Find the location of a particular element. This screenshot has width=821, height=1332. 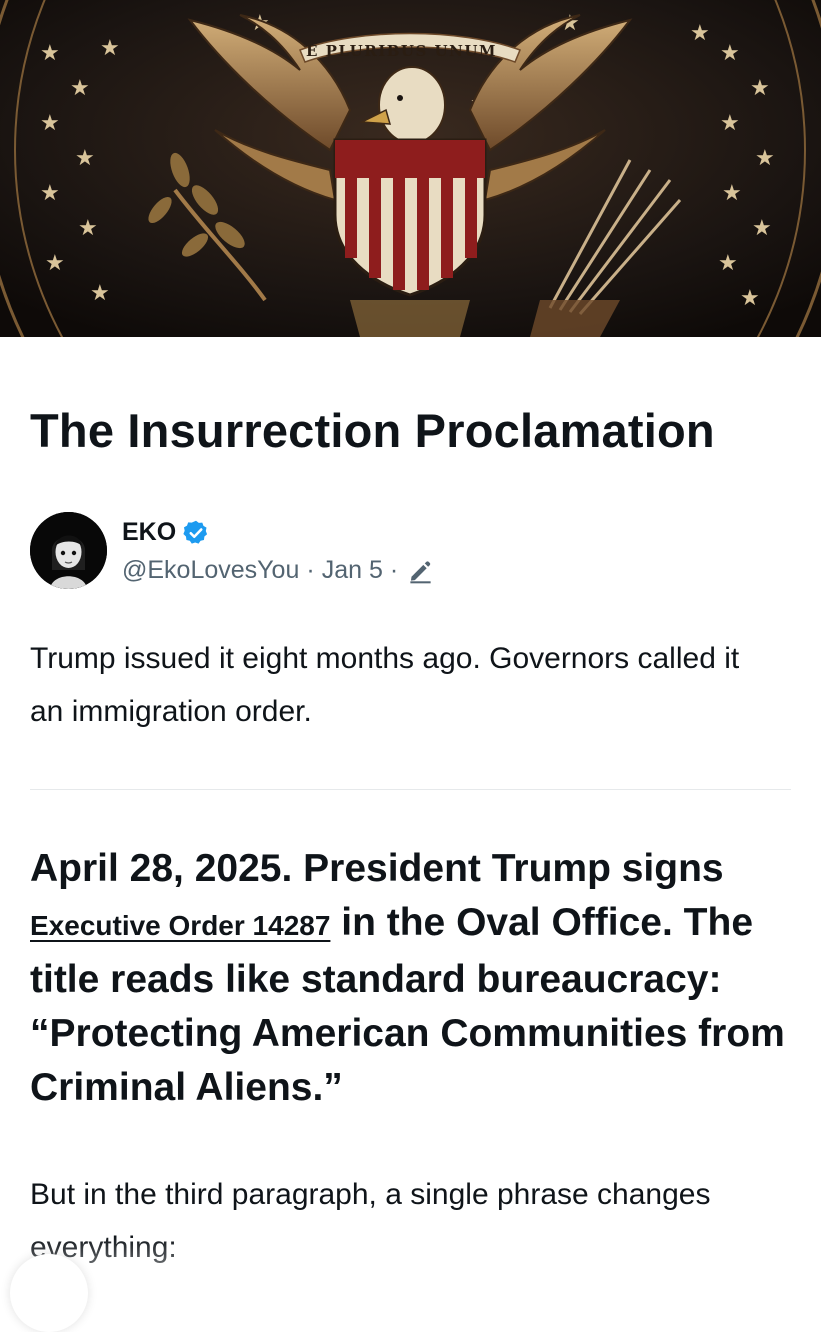

verified-badge-icon is located at coordinates (195, 532).